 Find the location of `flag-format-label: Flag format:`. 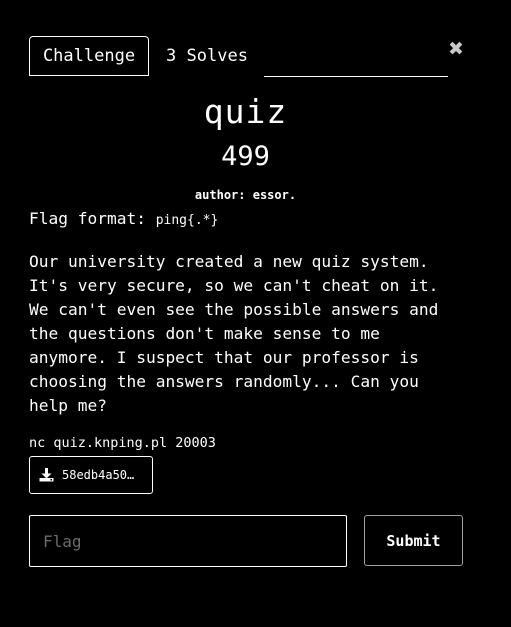

flag-format-label: Flag format: is located at coordinates (92, 218).